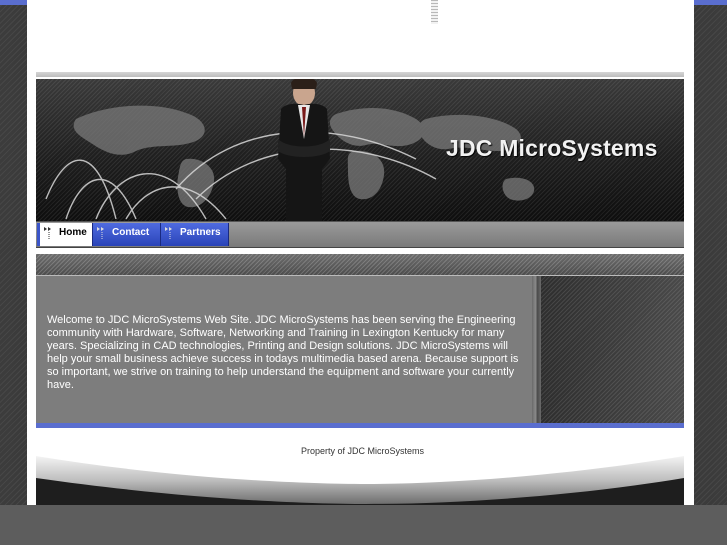 The height and width of the screenshot is (545, 727). What do you see at coordinates (552, 148) in the screenshot?
I see `brand-title: JDC MicroSystems` at bounding box center [552, 148].